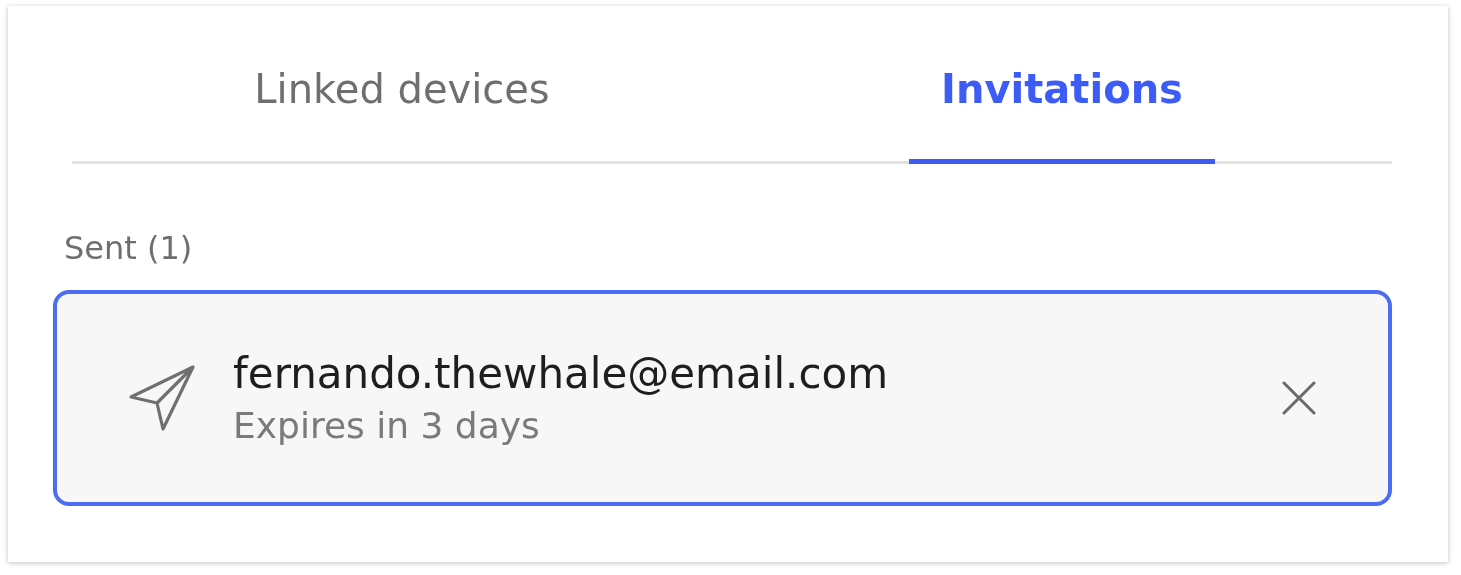 The width and height of the screenshot is (1461, 575). What do you see at coordinates (387, 426) in the screenshot?
I see `expiry-text: Expires in 3 days` at bounding box center [387, 426].